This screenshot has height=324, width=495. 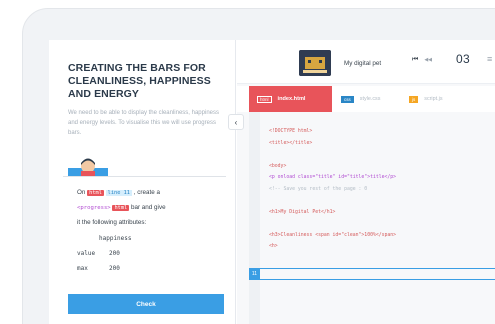 I want to click on code-line: <title></title>, so click(x=291, y=143).